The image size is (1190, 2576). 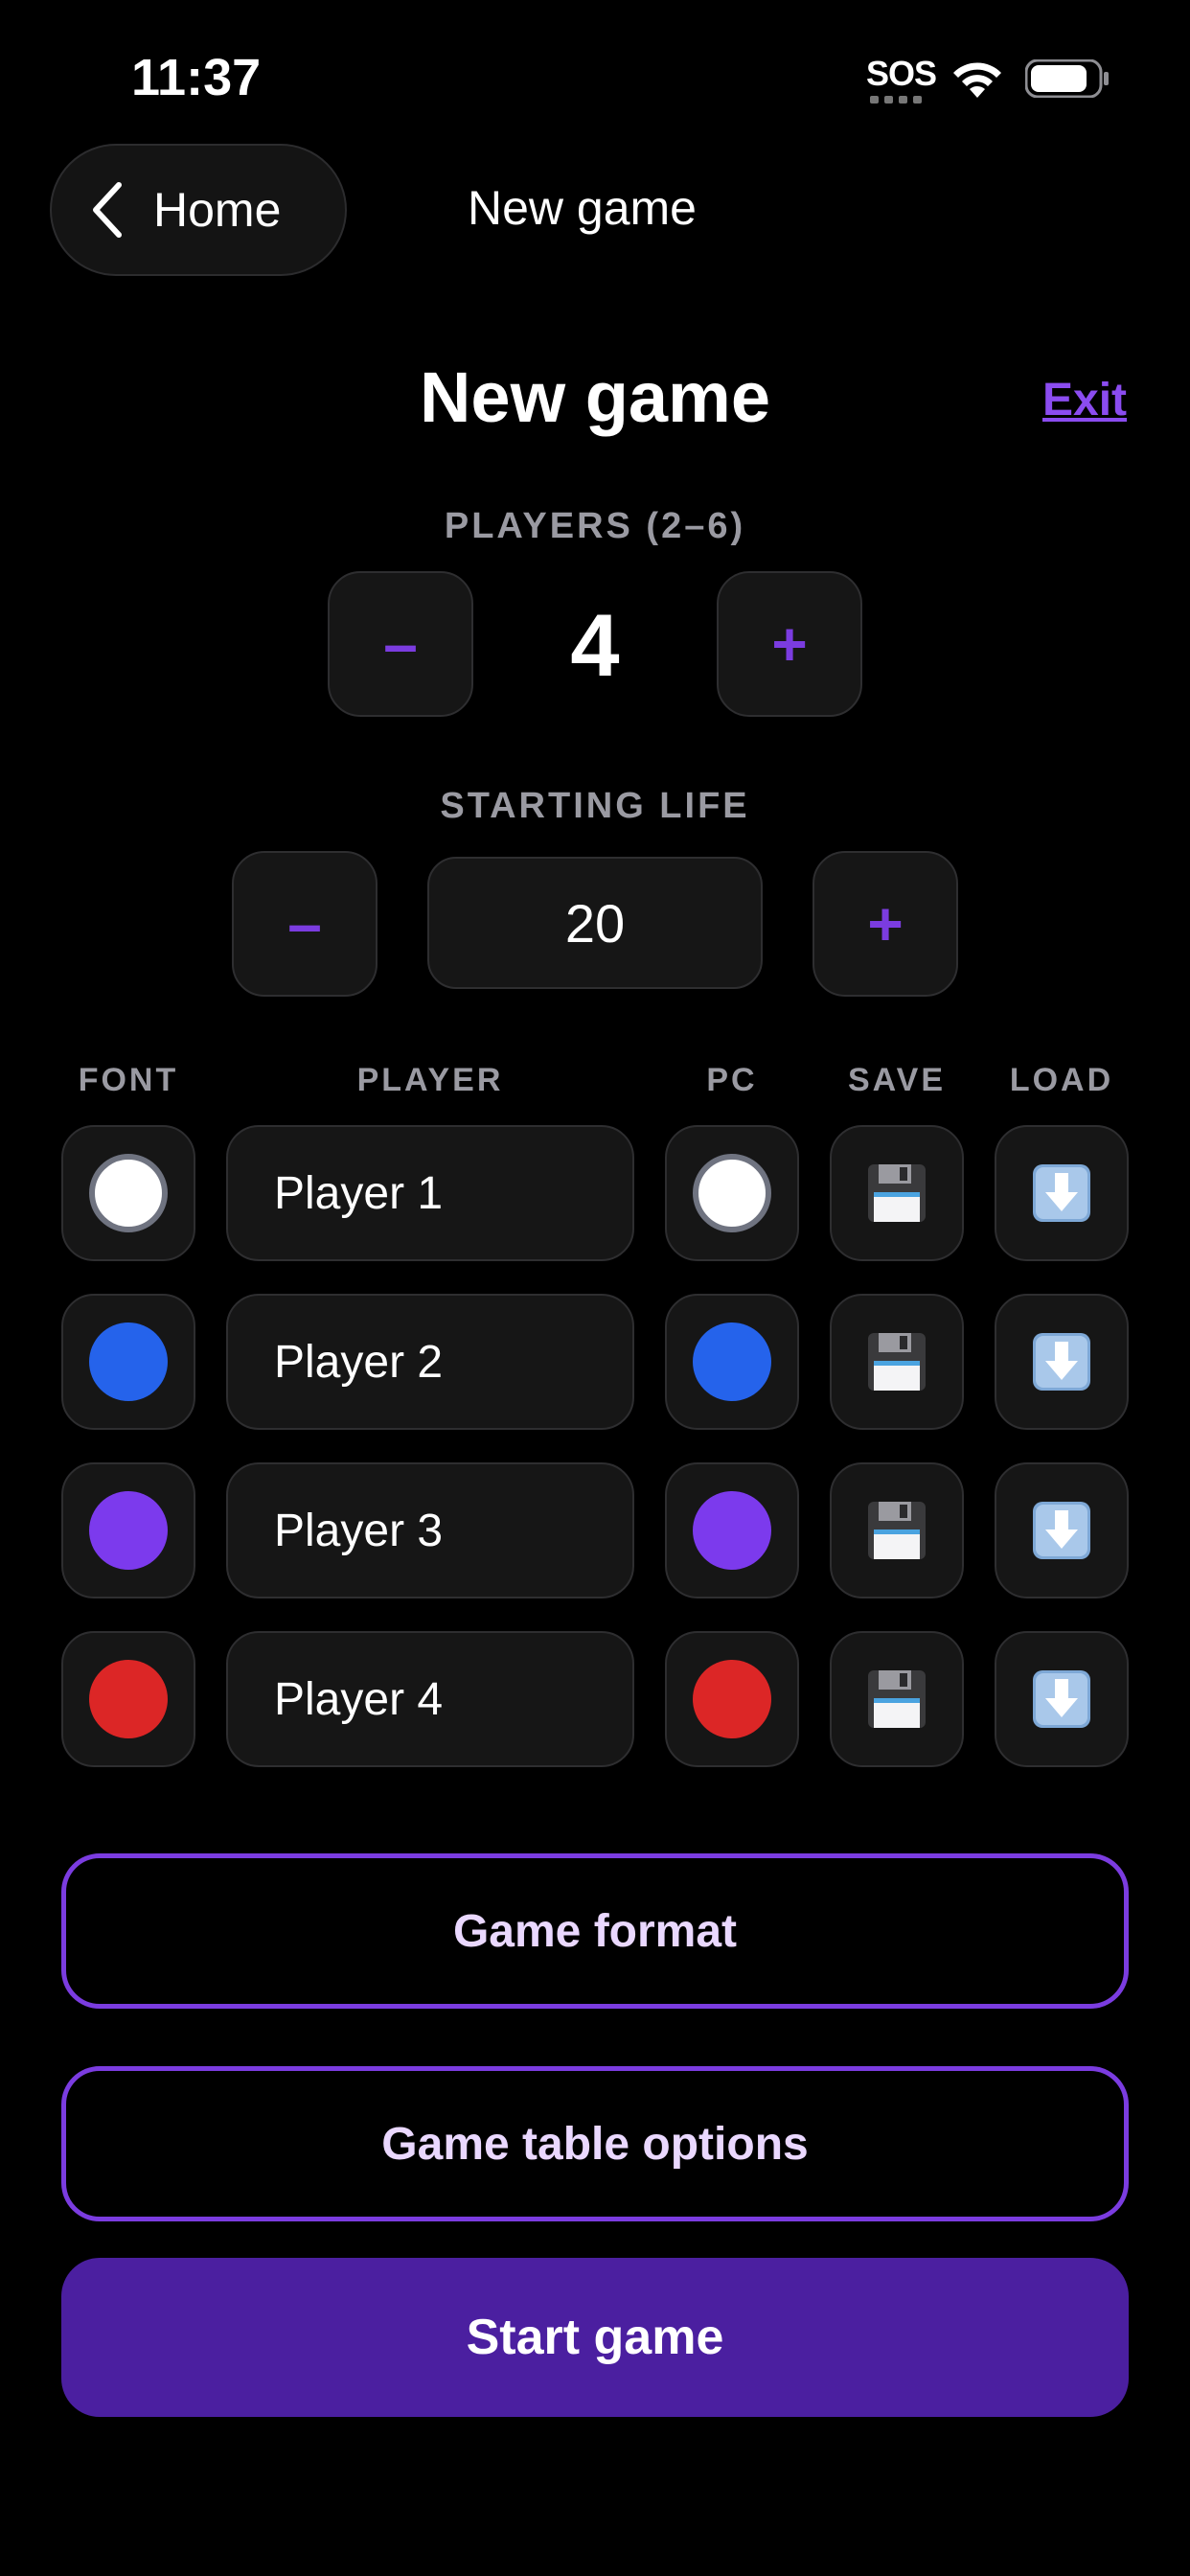 What do you see at coordinates (218, 210) in the screenshot?
I see `home-label: Home` at bounding box center [218, 210].